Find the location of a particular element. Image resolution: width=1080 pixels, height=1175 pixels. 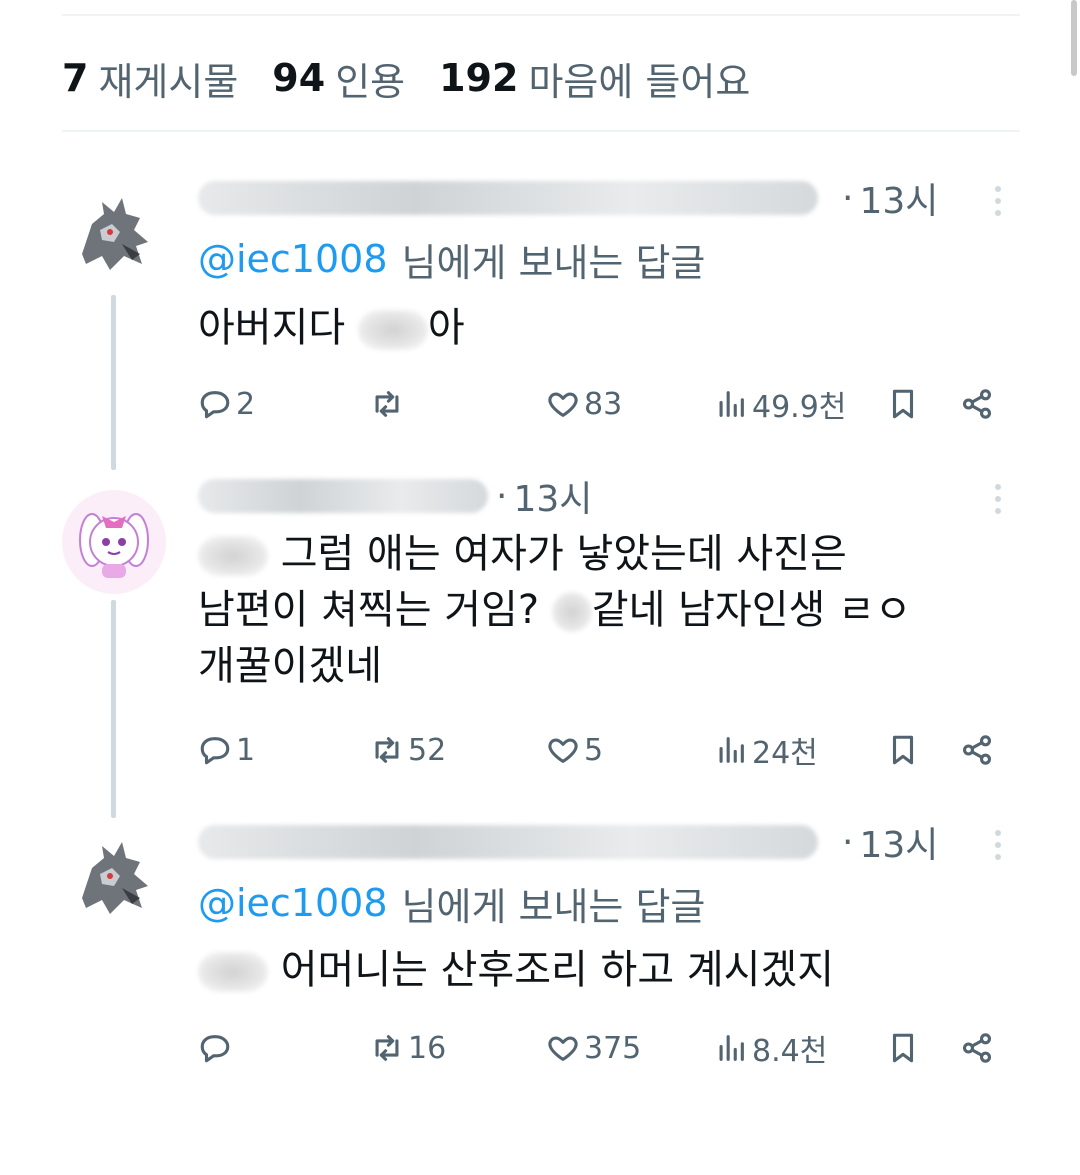

tweet-text: 어머니는 산후조리 하고 계시겠지 is located at coordinates (598, 970).